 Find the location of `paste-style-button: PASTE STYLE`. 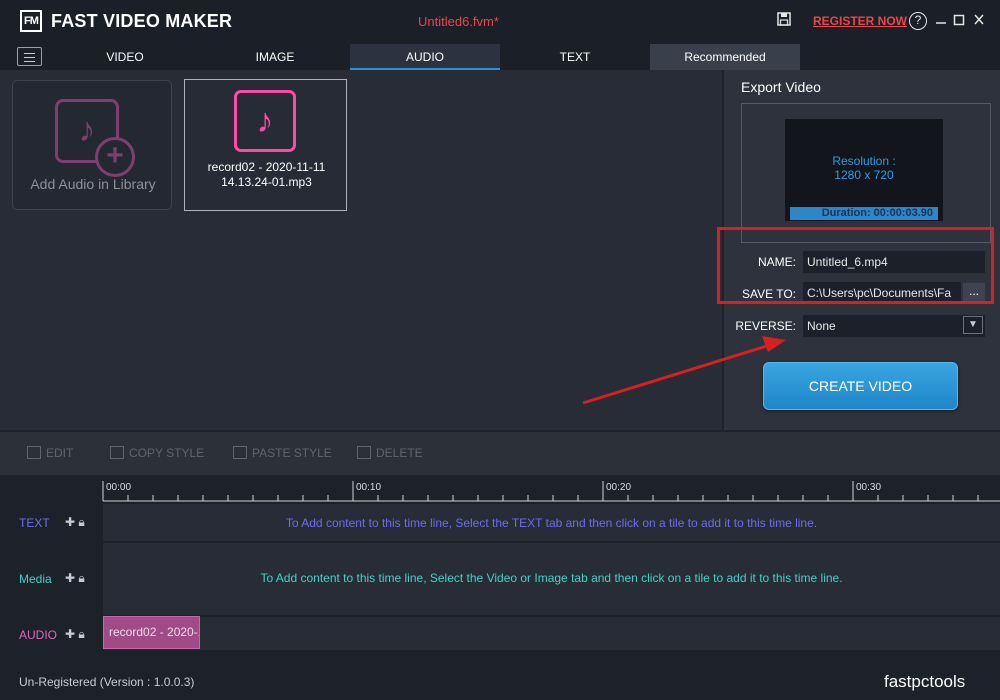

paste-style-button: PASTE STYLE is located at coordinates (282, 453).